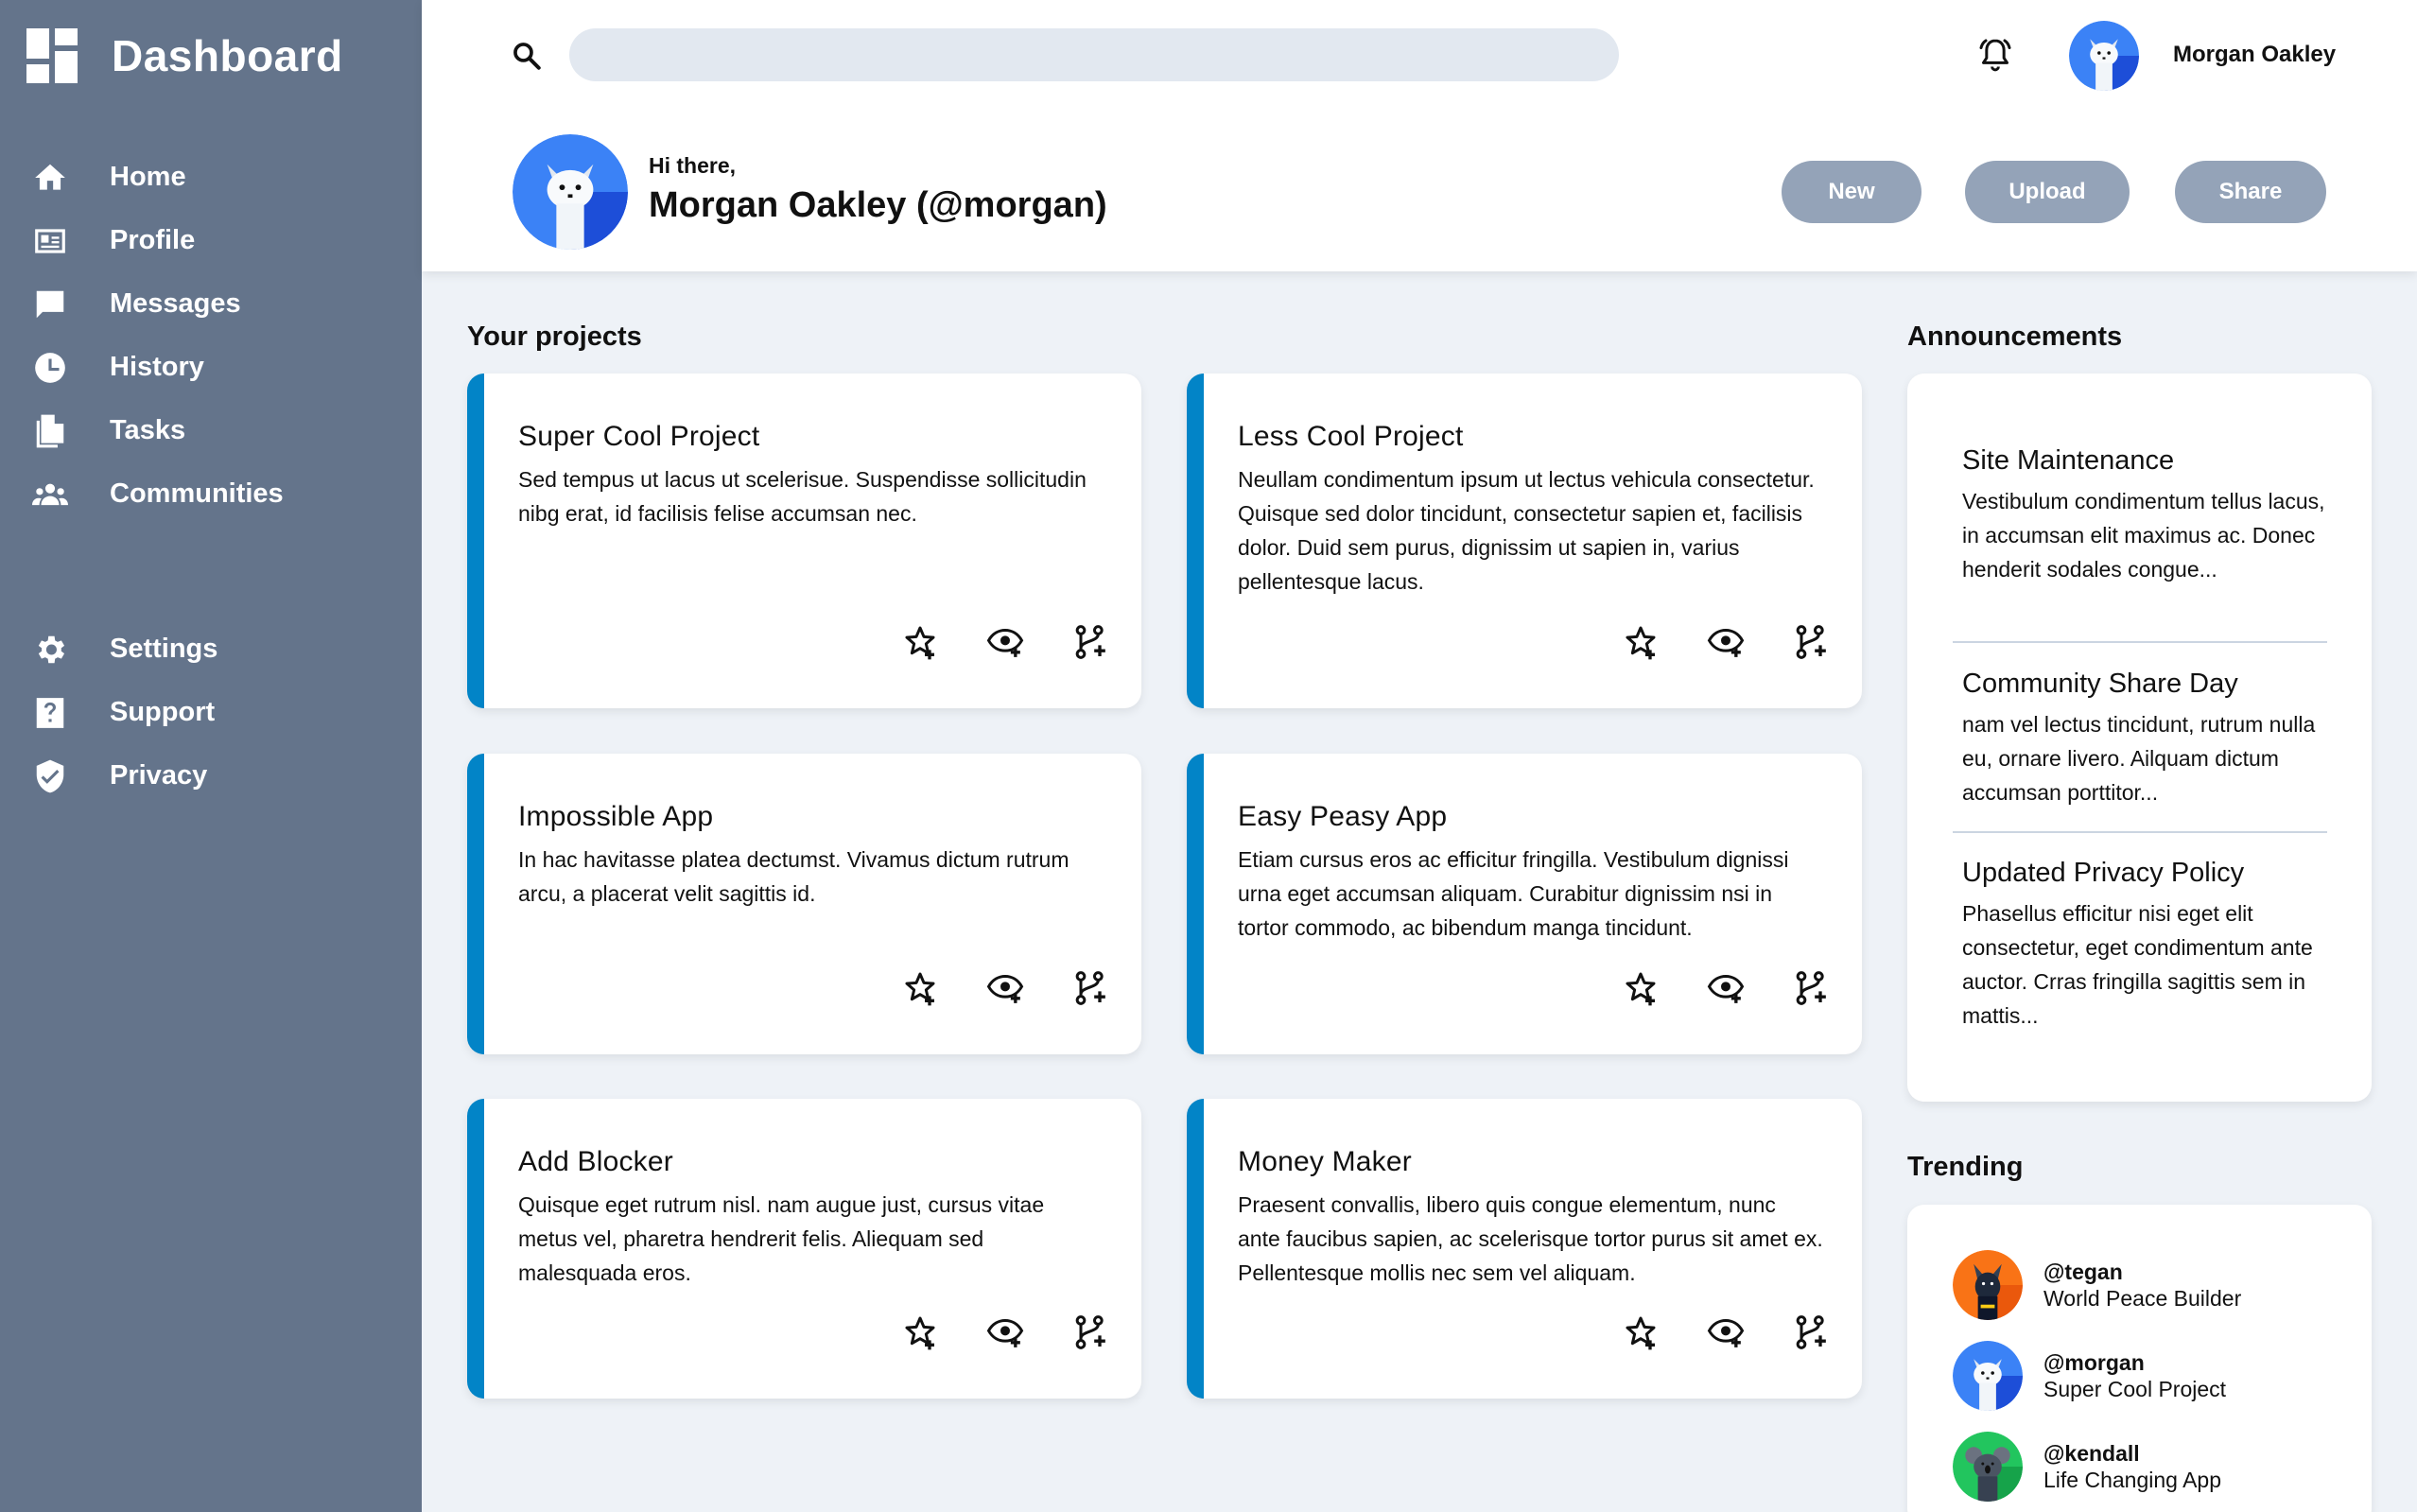  I want to click on search-input, so click(1094, 54).